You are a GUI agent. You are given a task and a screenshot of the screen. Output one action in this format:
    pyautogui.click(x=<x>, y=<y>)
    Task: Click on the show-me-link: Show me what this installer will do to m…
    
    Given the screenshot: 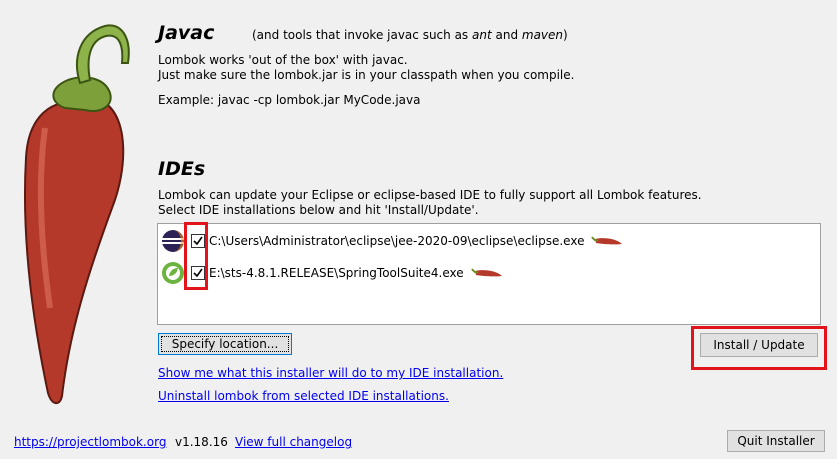 What is the action you would take?
    pyautogui.click(x=330, y=373)
    